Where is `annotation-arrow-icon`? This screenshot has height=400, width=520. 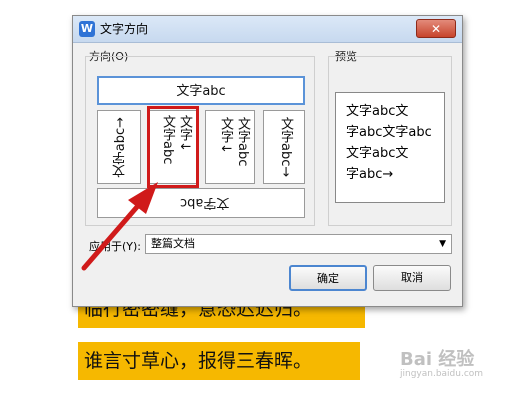
annotation-arrow-icon is located at coordinates (119, 226).